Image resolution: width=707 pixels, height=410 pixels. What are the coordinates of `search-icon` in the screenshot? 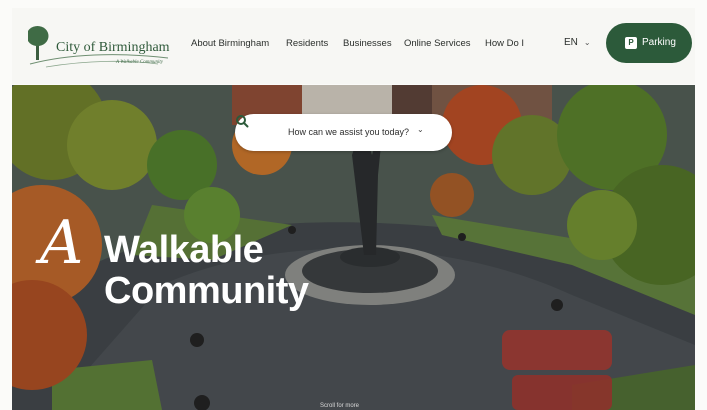 It's located at (242, 121).